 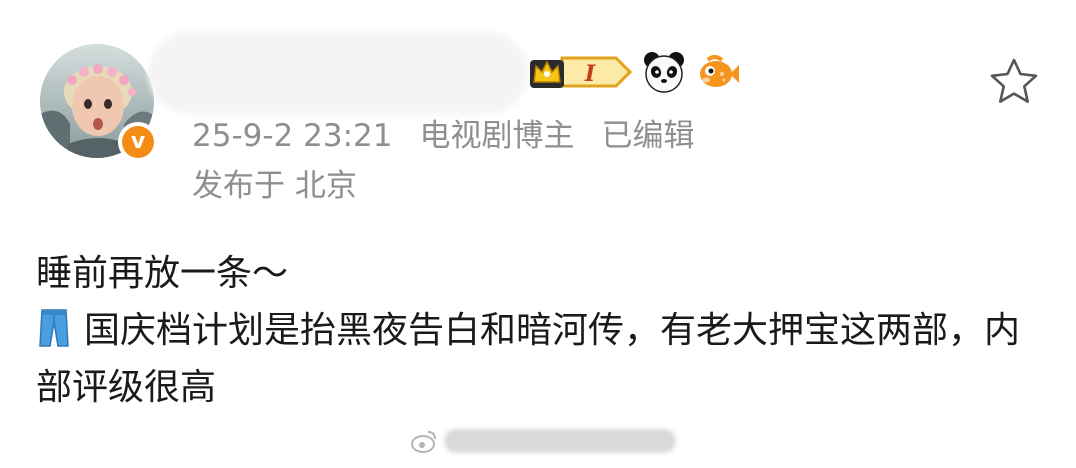 What do you see at coordinates (560, 441) in the screenshot?
I see `watermark-redacted` at bounding box center [560, 441].